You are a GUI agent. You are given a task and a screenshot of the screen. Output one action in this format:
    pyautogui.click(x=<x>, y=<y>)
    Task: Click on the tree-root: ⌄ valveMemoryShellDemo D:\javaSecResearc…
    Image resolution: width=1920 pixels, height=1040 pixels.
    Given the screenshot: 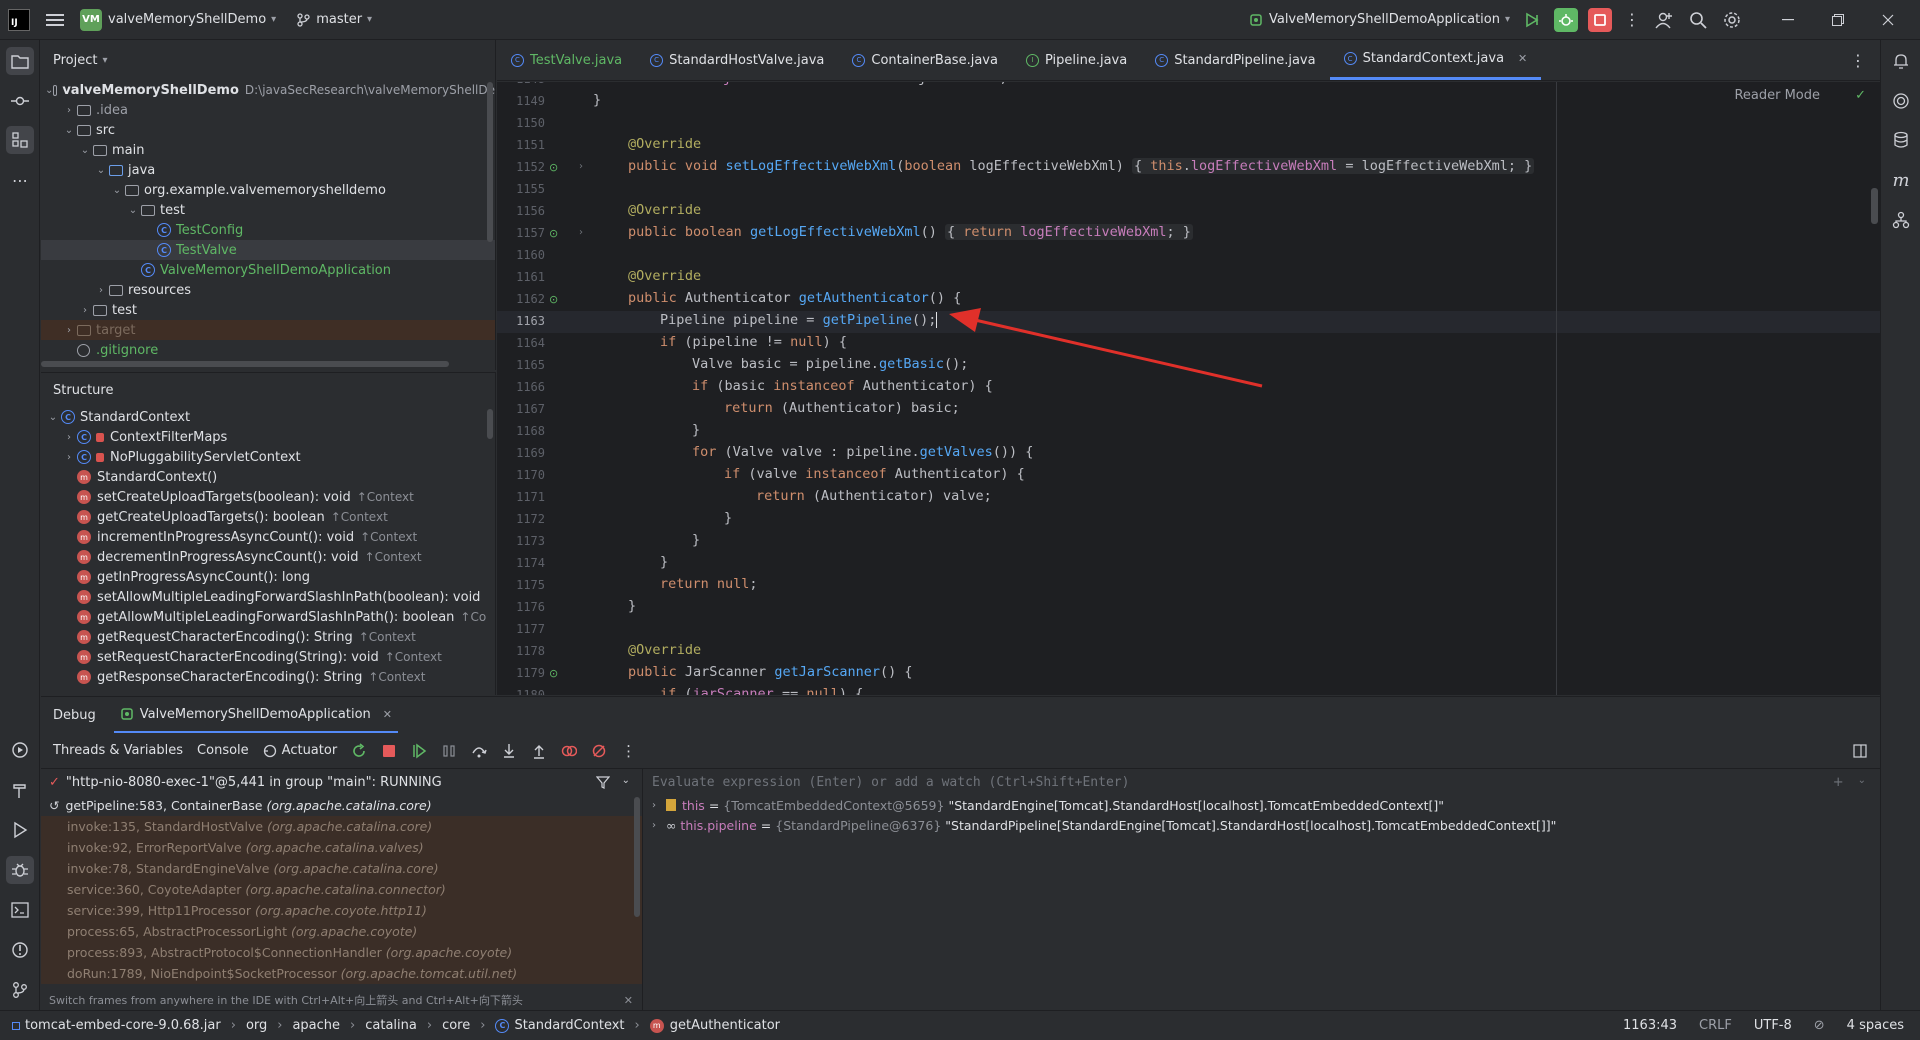 What is the action you would take?
    pyautogui.click(x=268, y=90)
    